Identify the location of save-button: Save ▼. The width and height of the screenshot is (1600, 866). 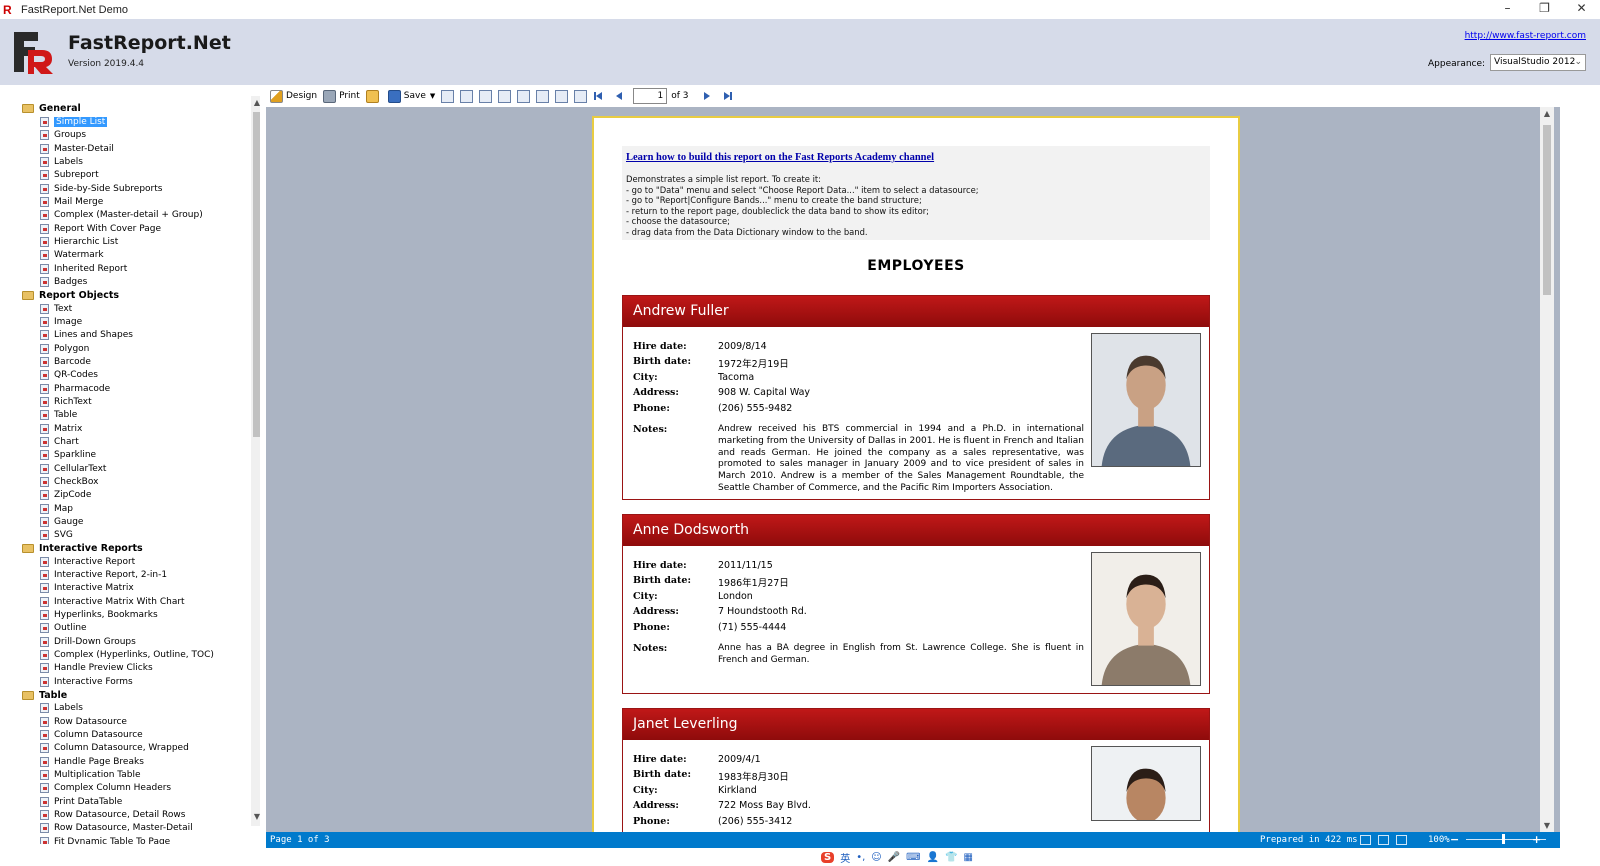
(411, 96).